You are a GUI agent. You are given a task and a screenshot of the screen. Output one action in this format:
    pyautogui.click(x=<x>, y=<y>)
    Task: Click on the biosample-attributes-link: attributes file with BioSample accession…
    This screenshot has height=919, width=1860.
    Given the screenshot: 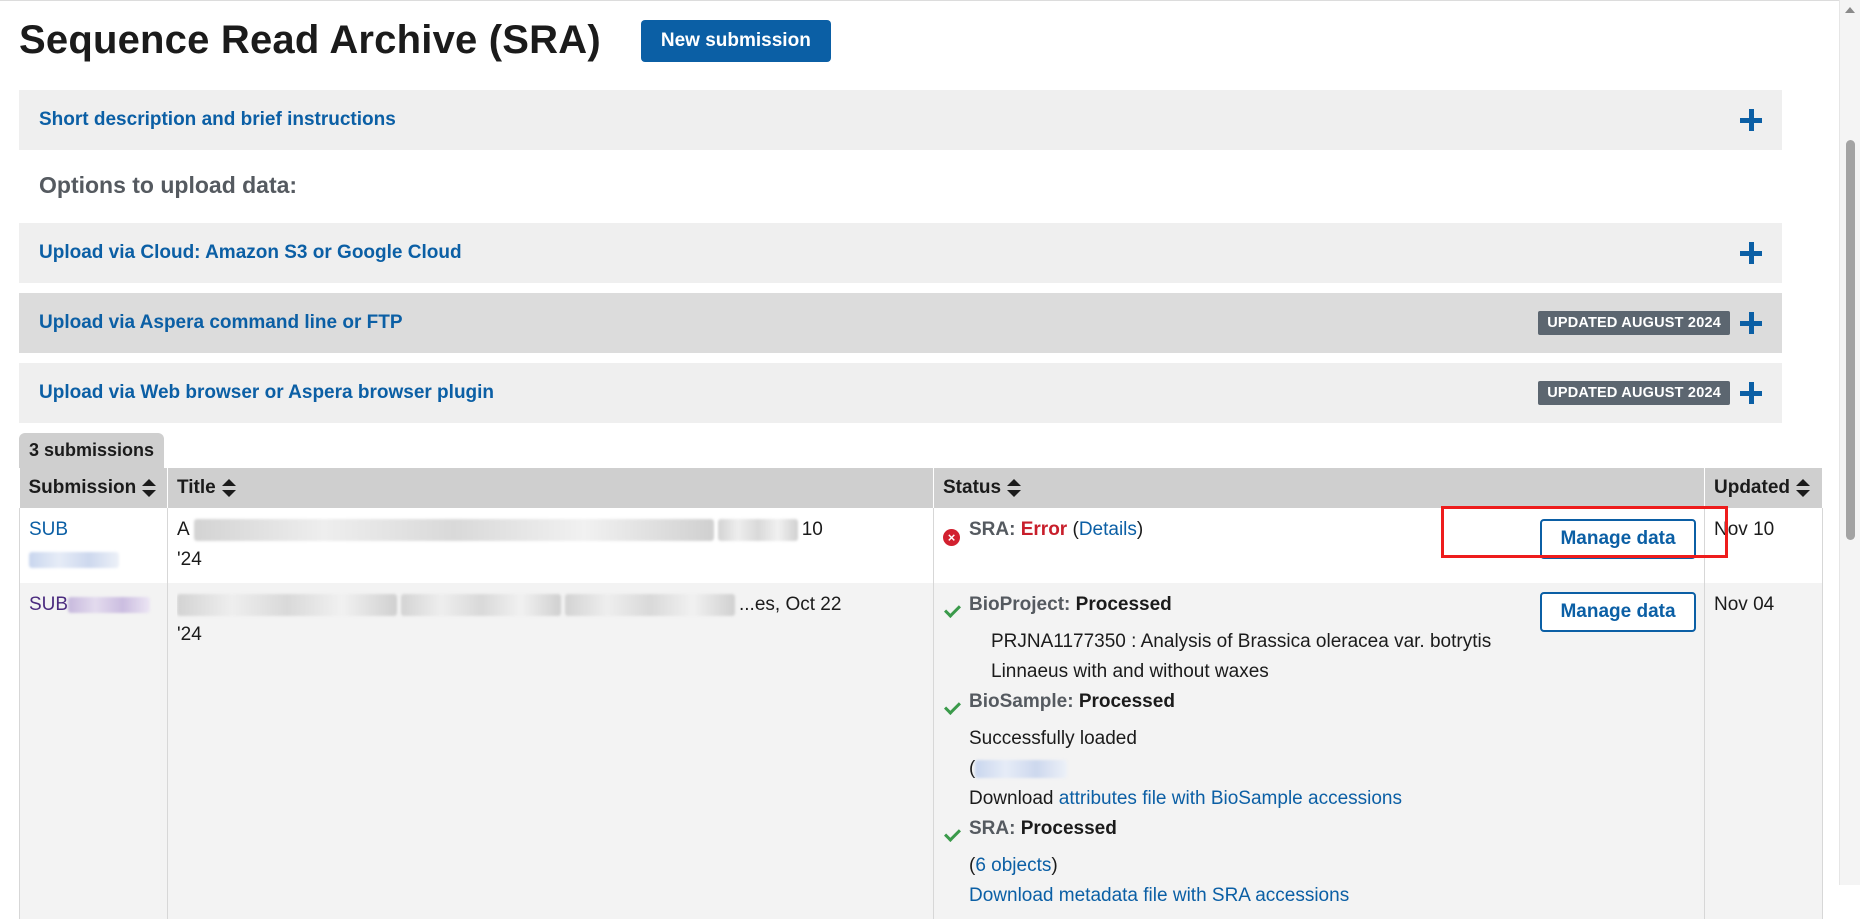 What is the action you would take?
    pyautogui.click(x=1230, y=798)
    